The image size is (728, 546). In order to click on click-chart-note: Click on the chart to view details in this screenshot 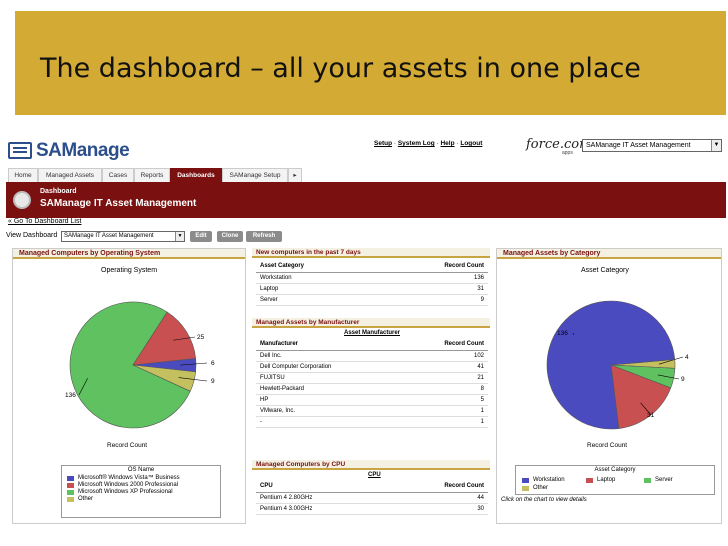, I will do `click(544, 500)`.